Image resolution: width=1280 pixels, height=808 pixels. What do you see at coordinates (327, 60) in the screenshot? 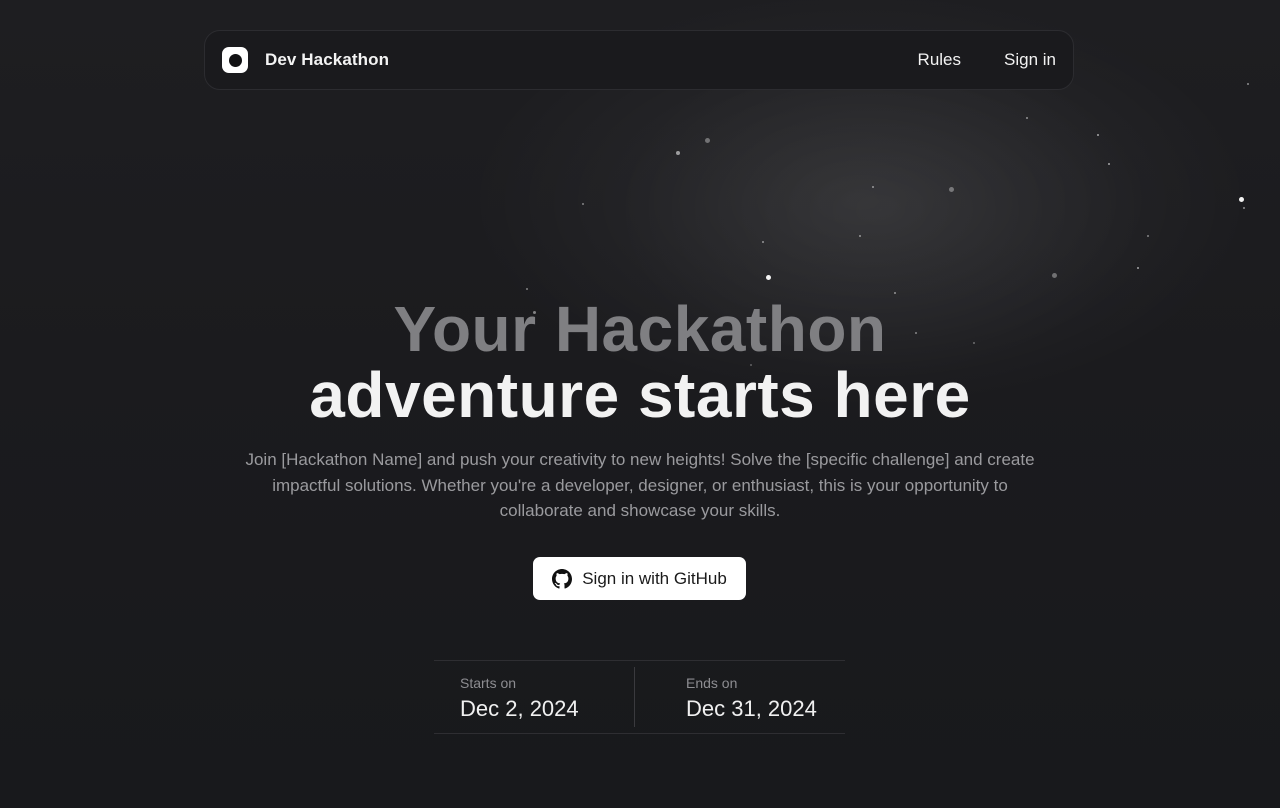
I see `brand-name: Dev Hackathon` at bounding box center [327, 60].